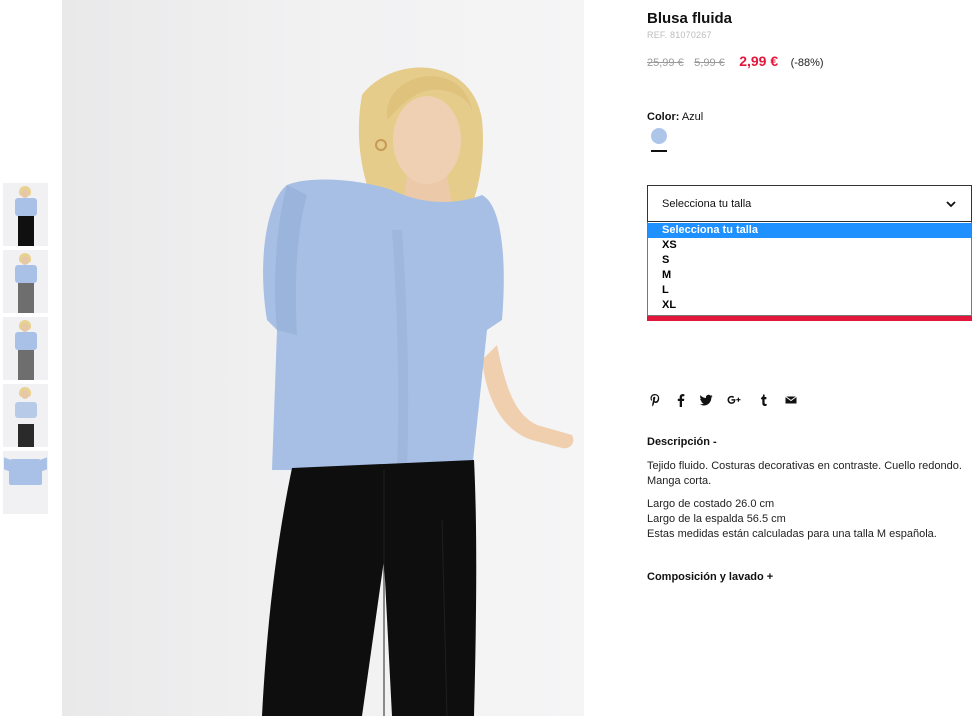 This screenshot has height=727, width=977. I want to click on selected-swatch-indicator, so click(659, 151).